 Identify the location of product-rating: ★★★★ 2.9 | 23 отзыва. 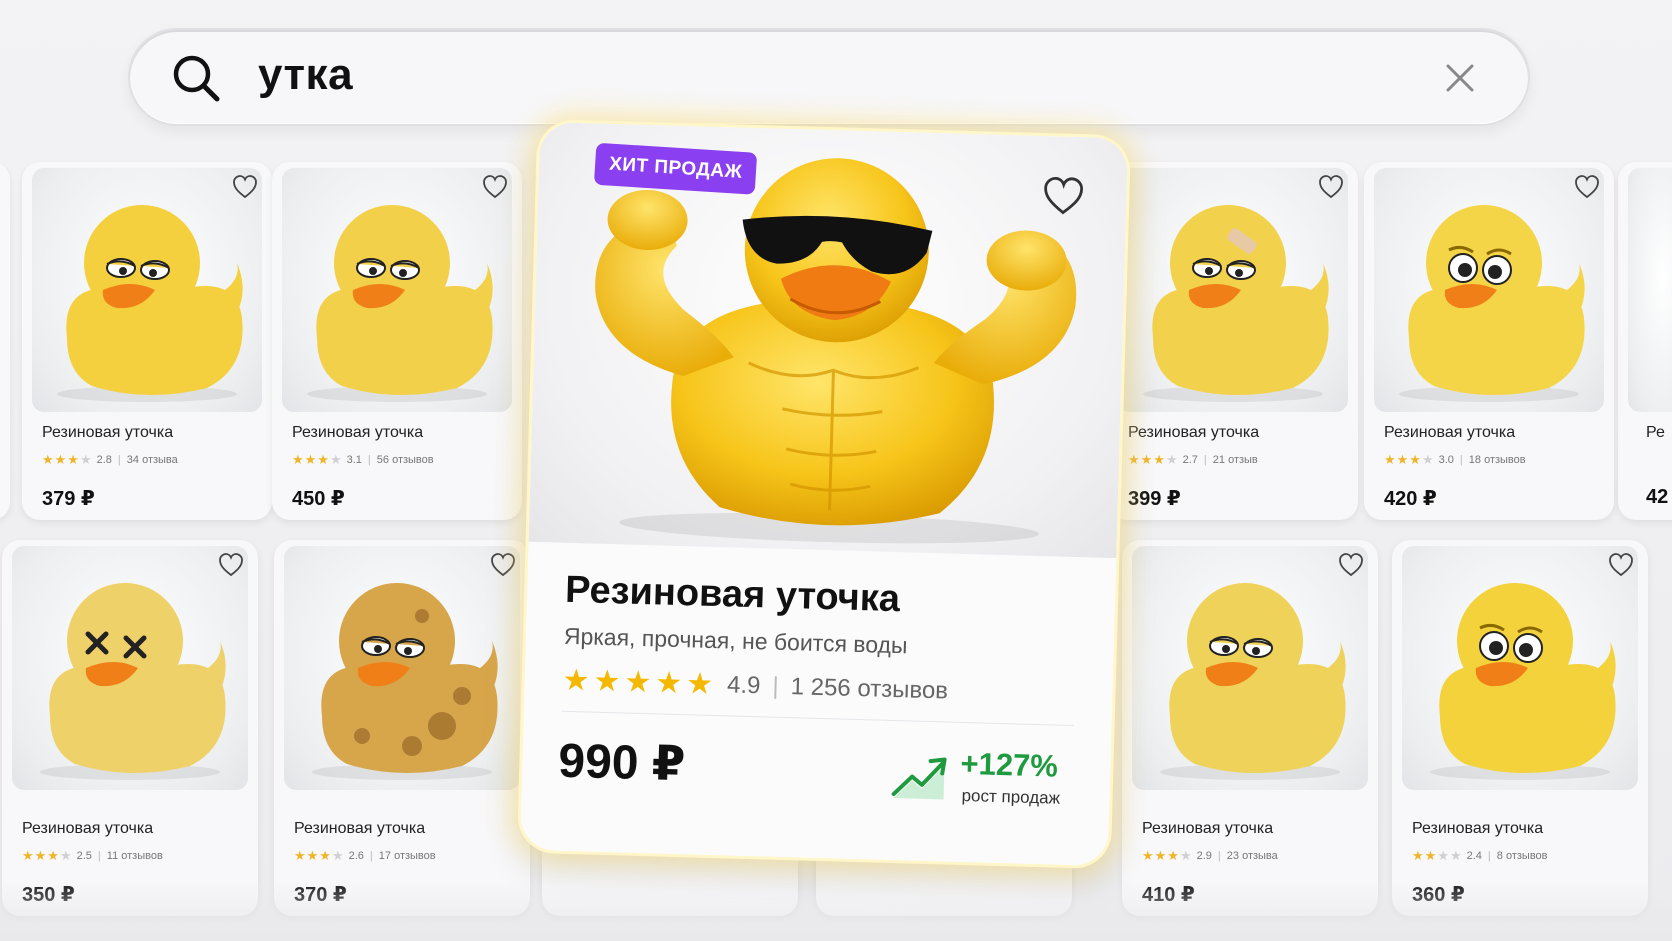
(1210, 856).